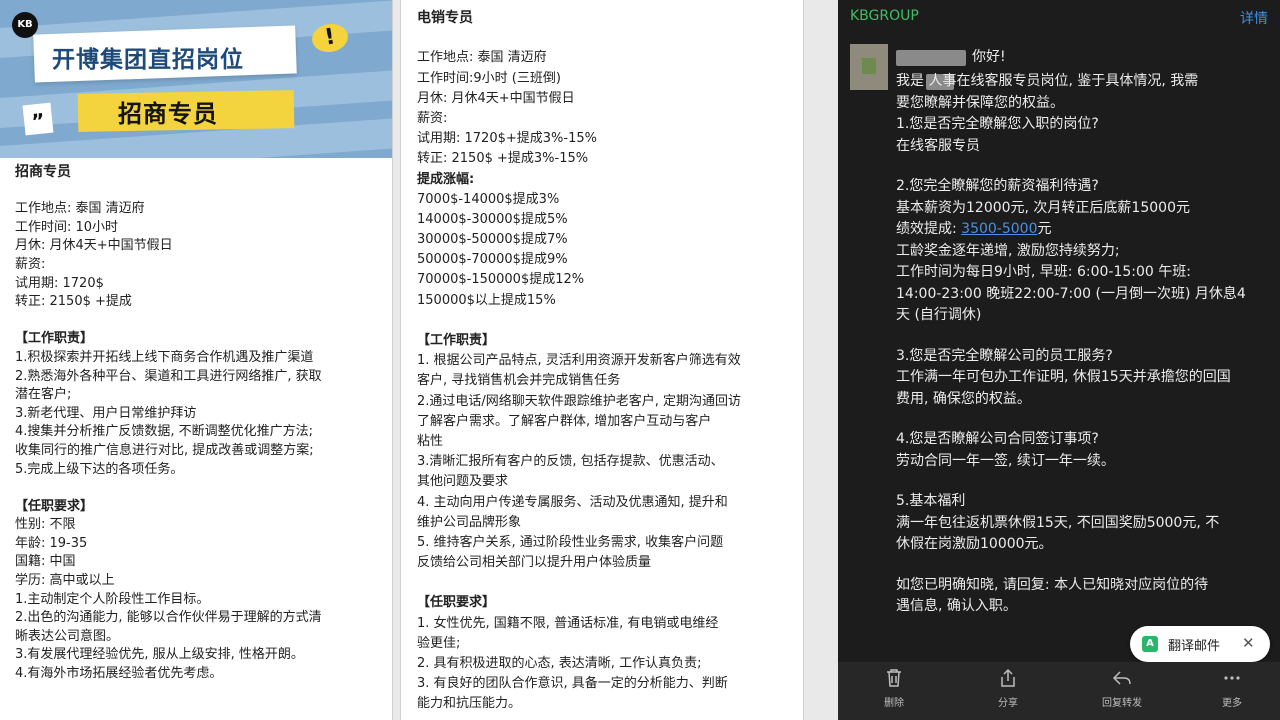 This screenshot has width=1280, height=720. Describe the element at coordinates (1071, 230) in the screenshot. I see `text-line: 绩效提成: 3500-5000元` at that location.